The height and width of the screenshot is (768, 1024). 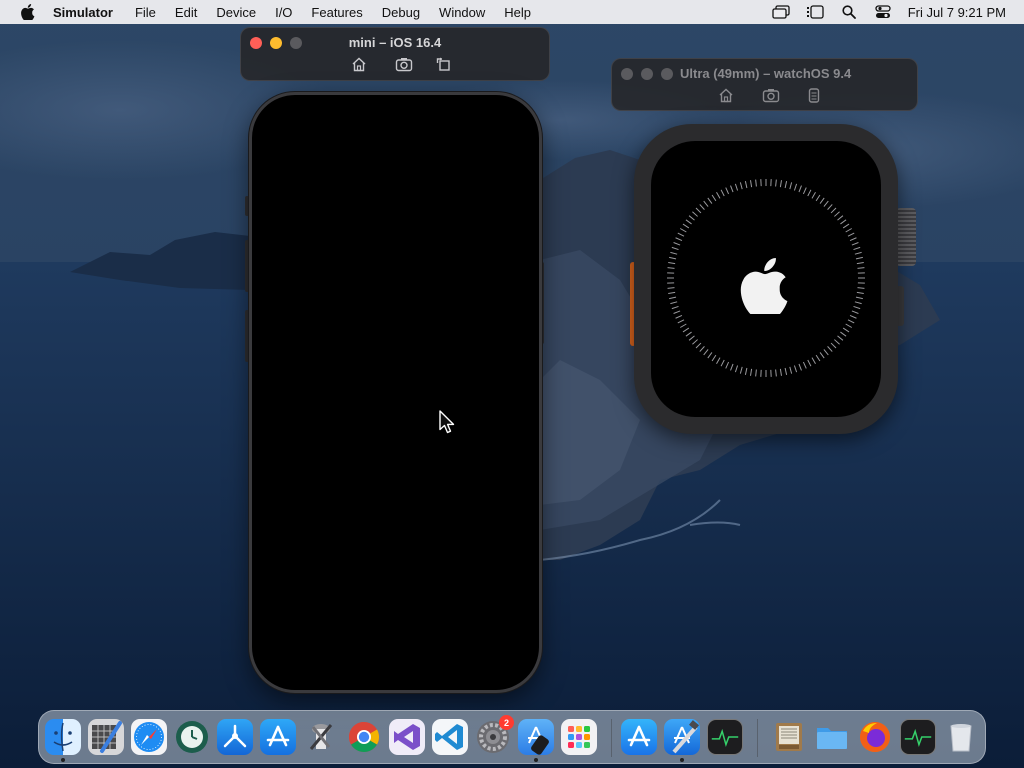 What do you see at coordinates (579, 737) in the screenshot?
I see `launchpad-icon` at bounding box center [579, 737].